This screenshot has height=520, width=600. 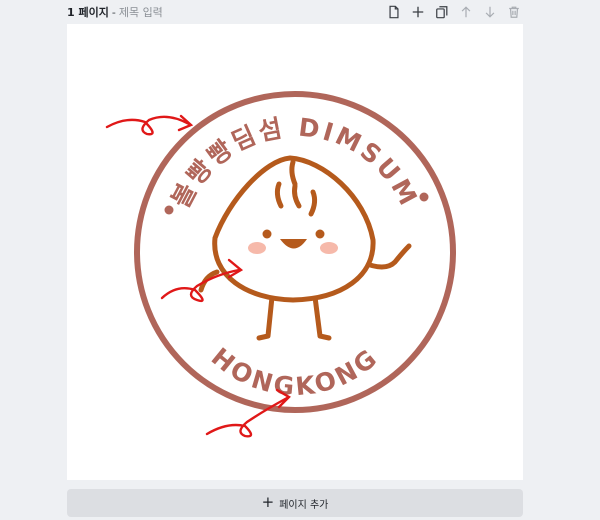 I want to click on eye-left, so click(x=267, y=234).